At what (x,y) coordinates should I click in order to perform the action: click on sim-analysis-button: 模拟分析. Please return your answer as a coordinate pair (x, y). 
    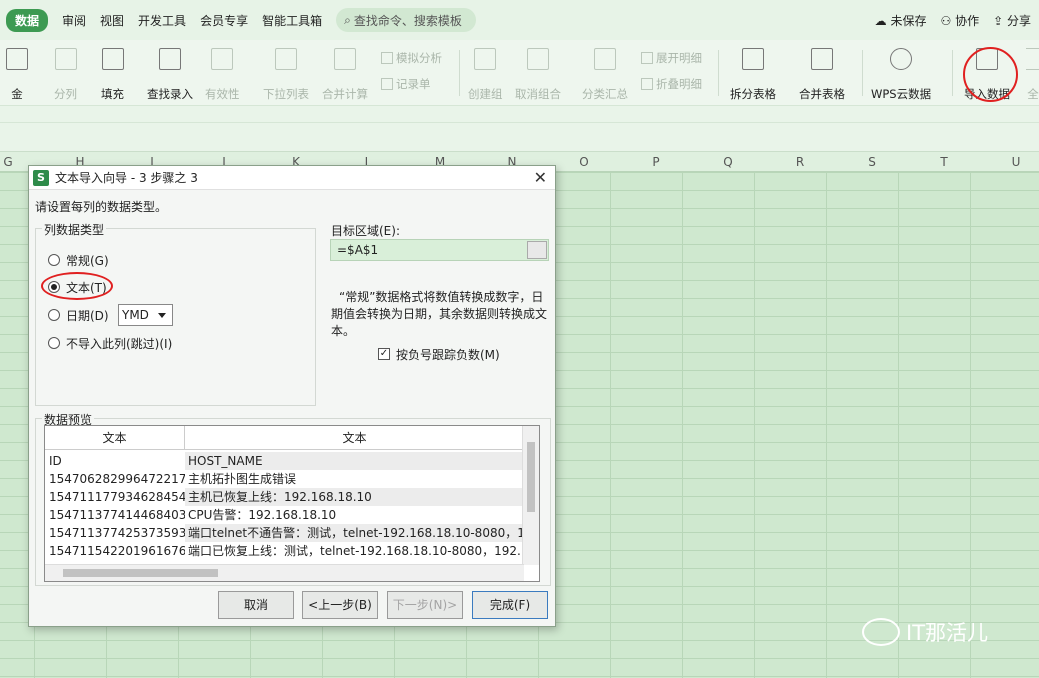
    Looking at the image, I should click on (411, 58).